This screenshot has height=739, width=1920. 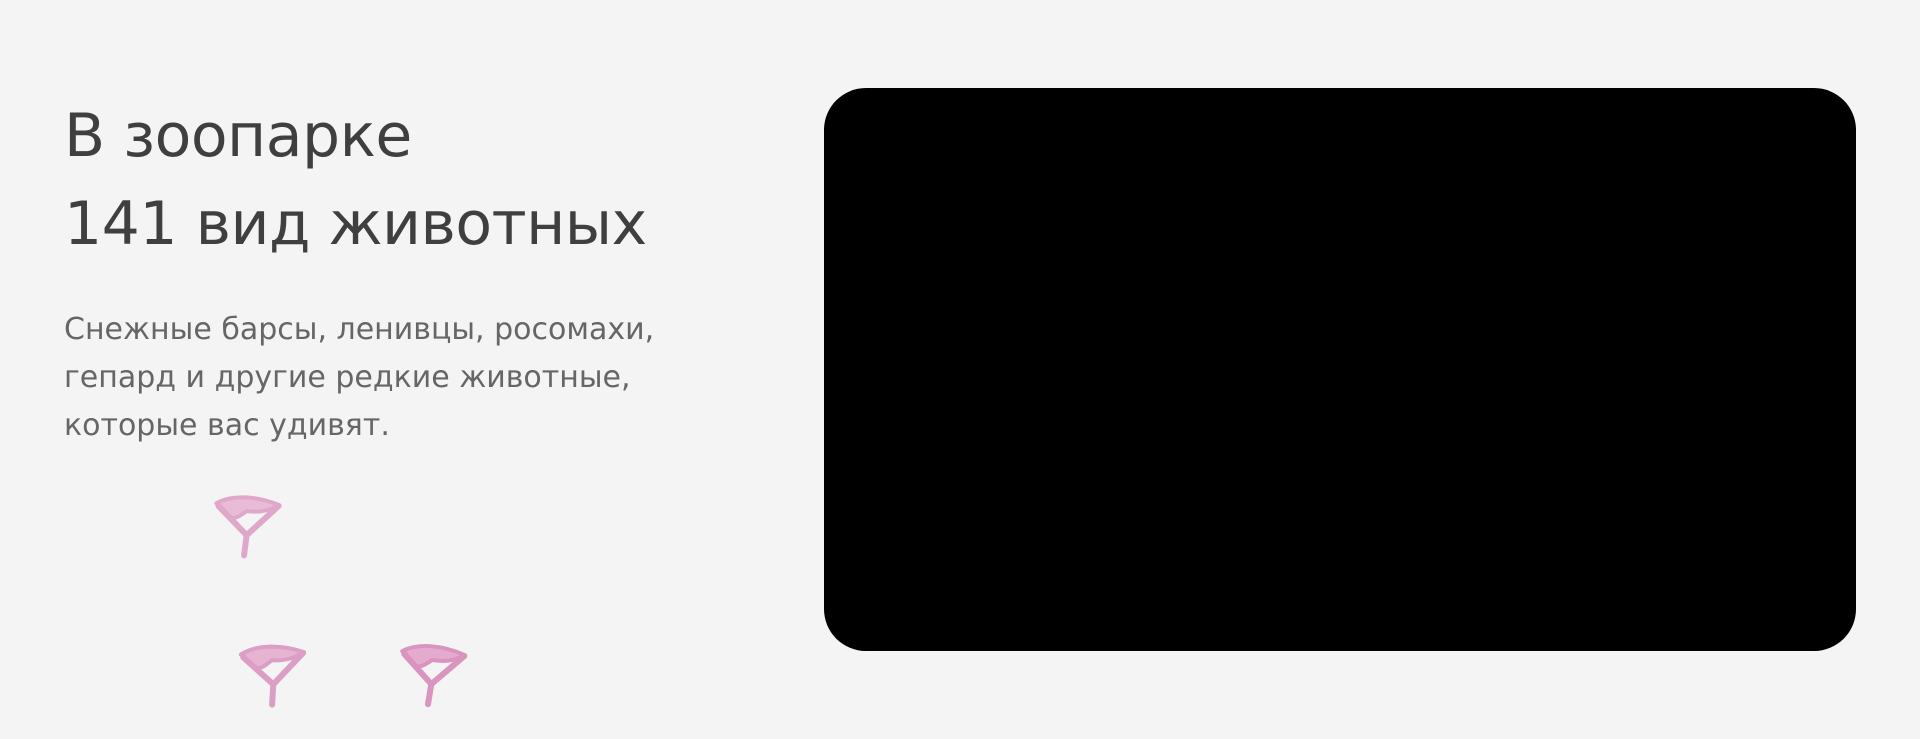 I want to click on headline-line-1: В зоопарке, so click(x=238, y=136).